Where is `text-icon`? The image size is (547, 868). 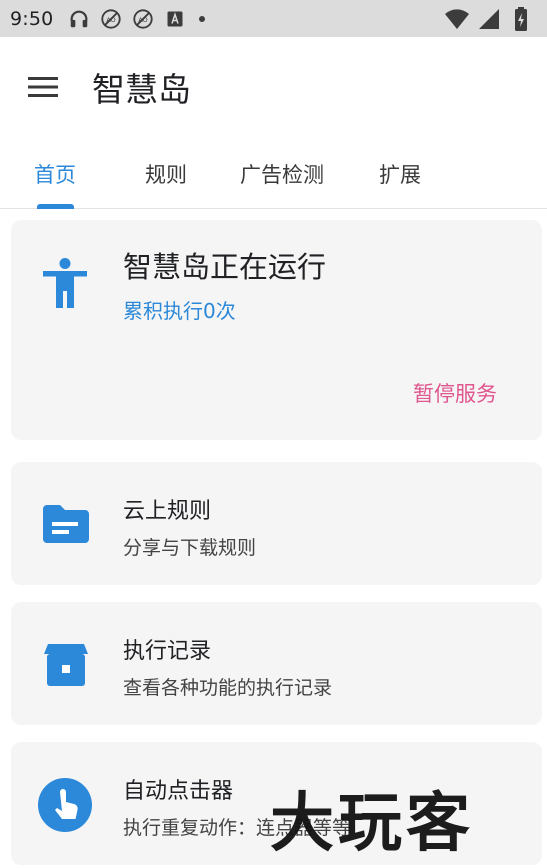
text-icon is located at coordinates (175, 19).